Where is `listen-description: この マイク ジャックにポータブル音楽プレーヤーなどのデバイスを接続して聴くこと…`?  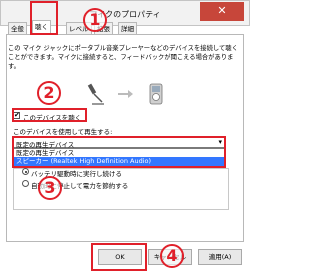
listen-description: この マイク ジャックにポータブル音楽プレーヤーなどのデバイスを接続して聴くこと… is located at coordinates (123, 57).